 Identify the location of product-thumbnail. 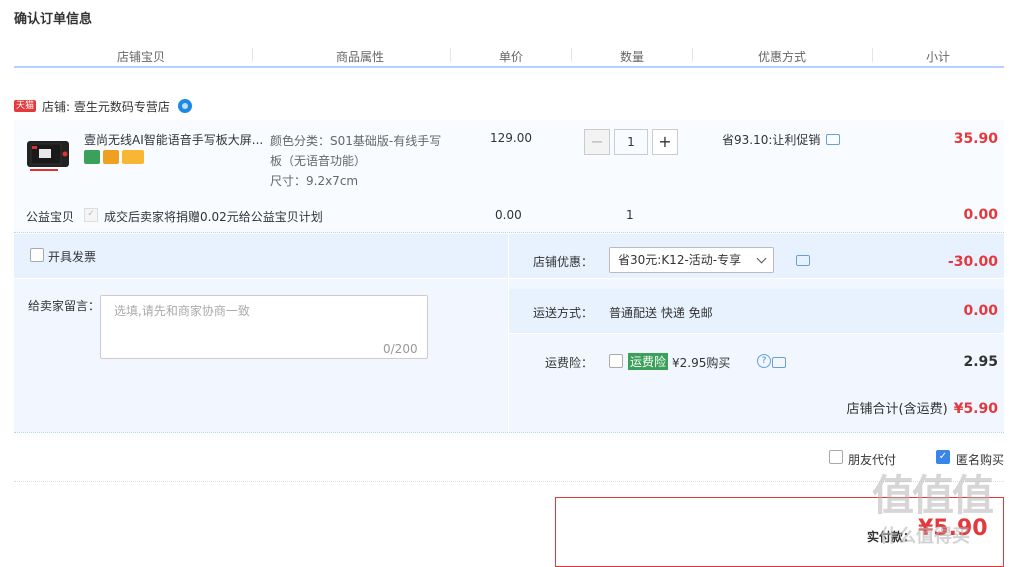
(49, 156).